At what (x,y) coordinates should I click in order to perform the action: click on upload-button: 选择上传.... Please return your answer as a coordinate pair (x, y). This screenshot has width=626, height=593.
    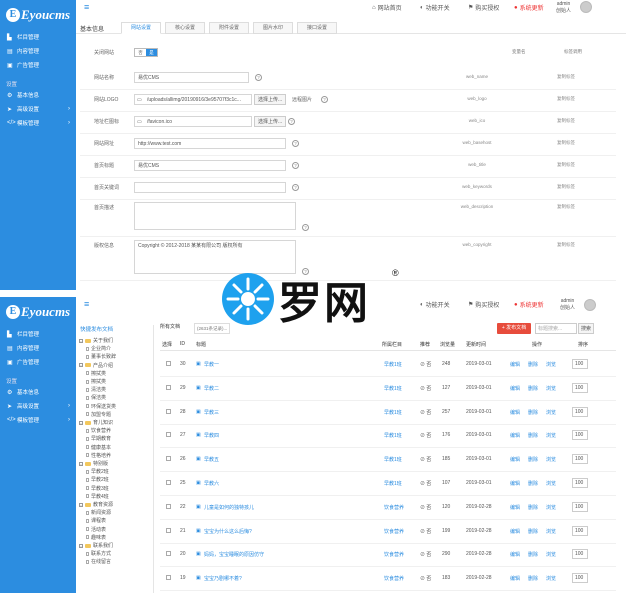
    Looking at the image, I should click on (270, 121).